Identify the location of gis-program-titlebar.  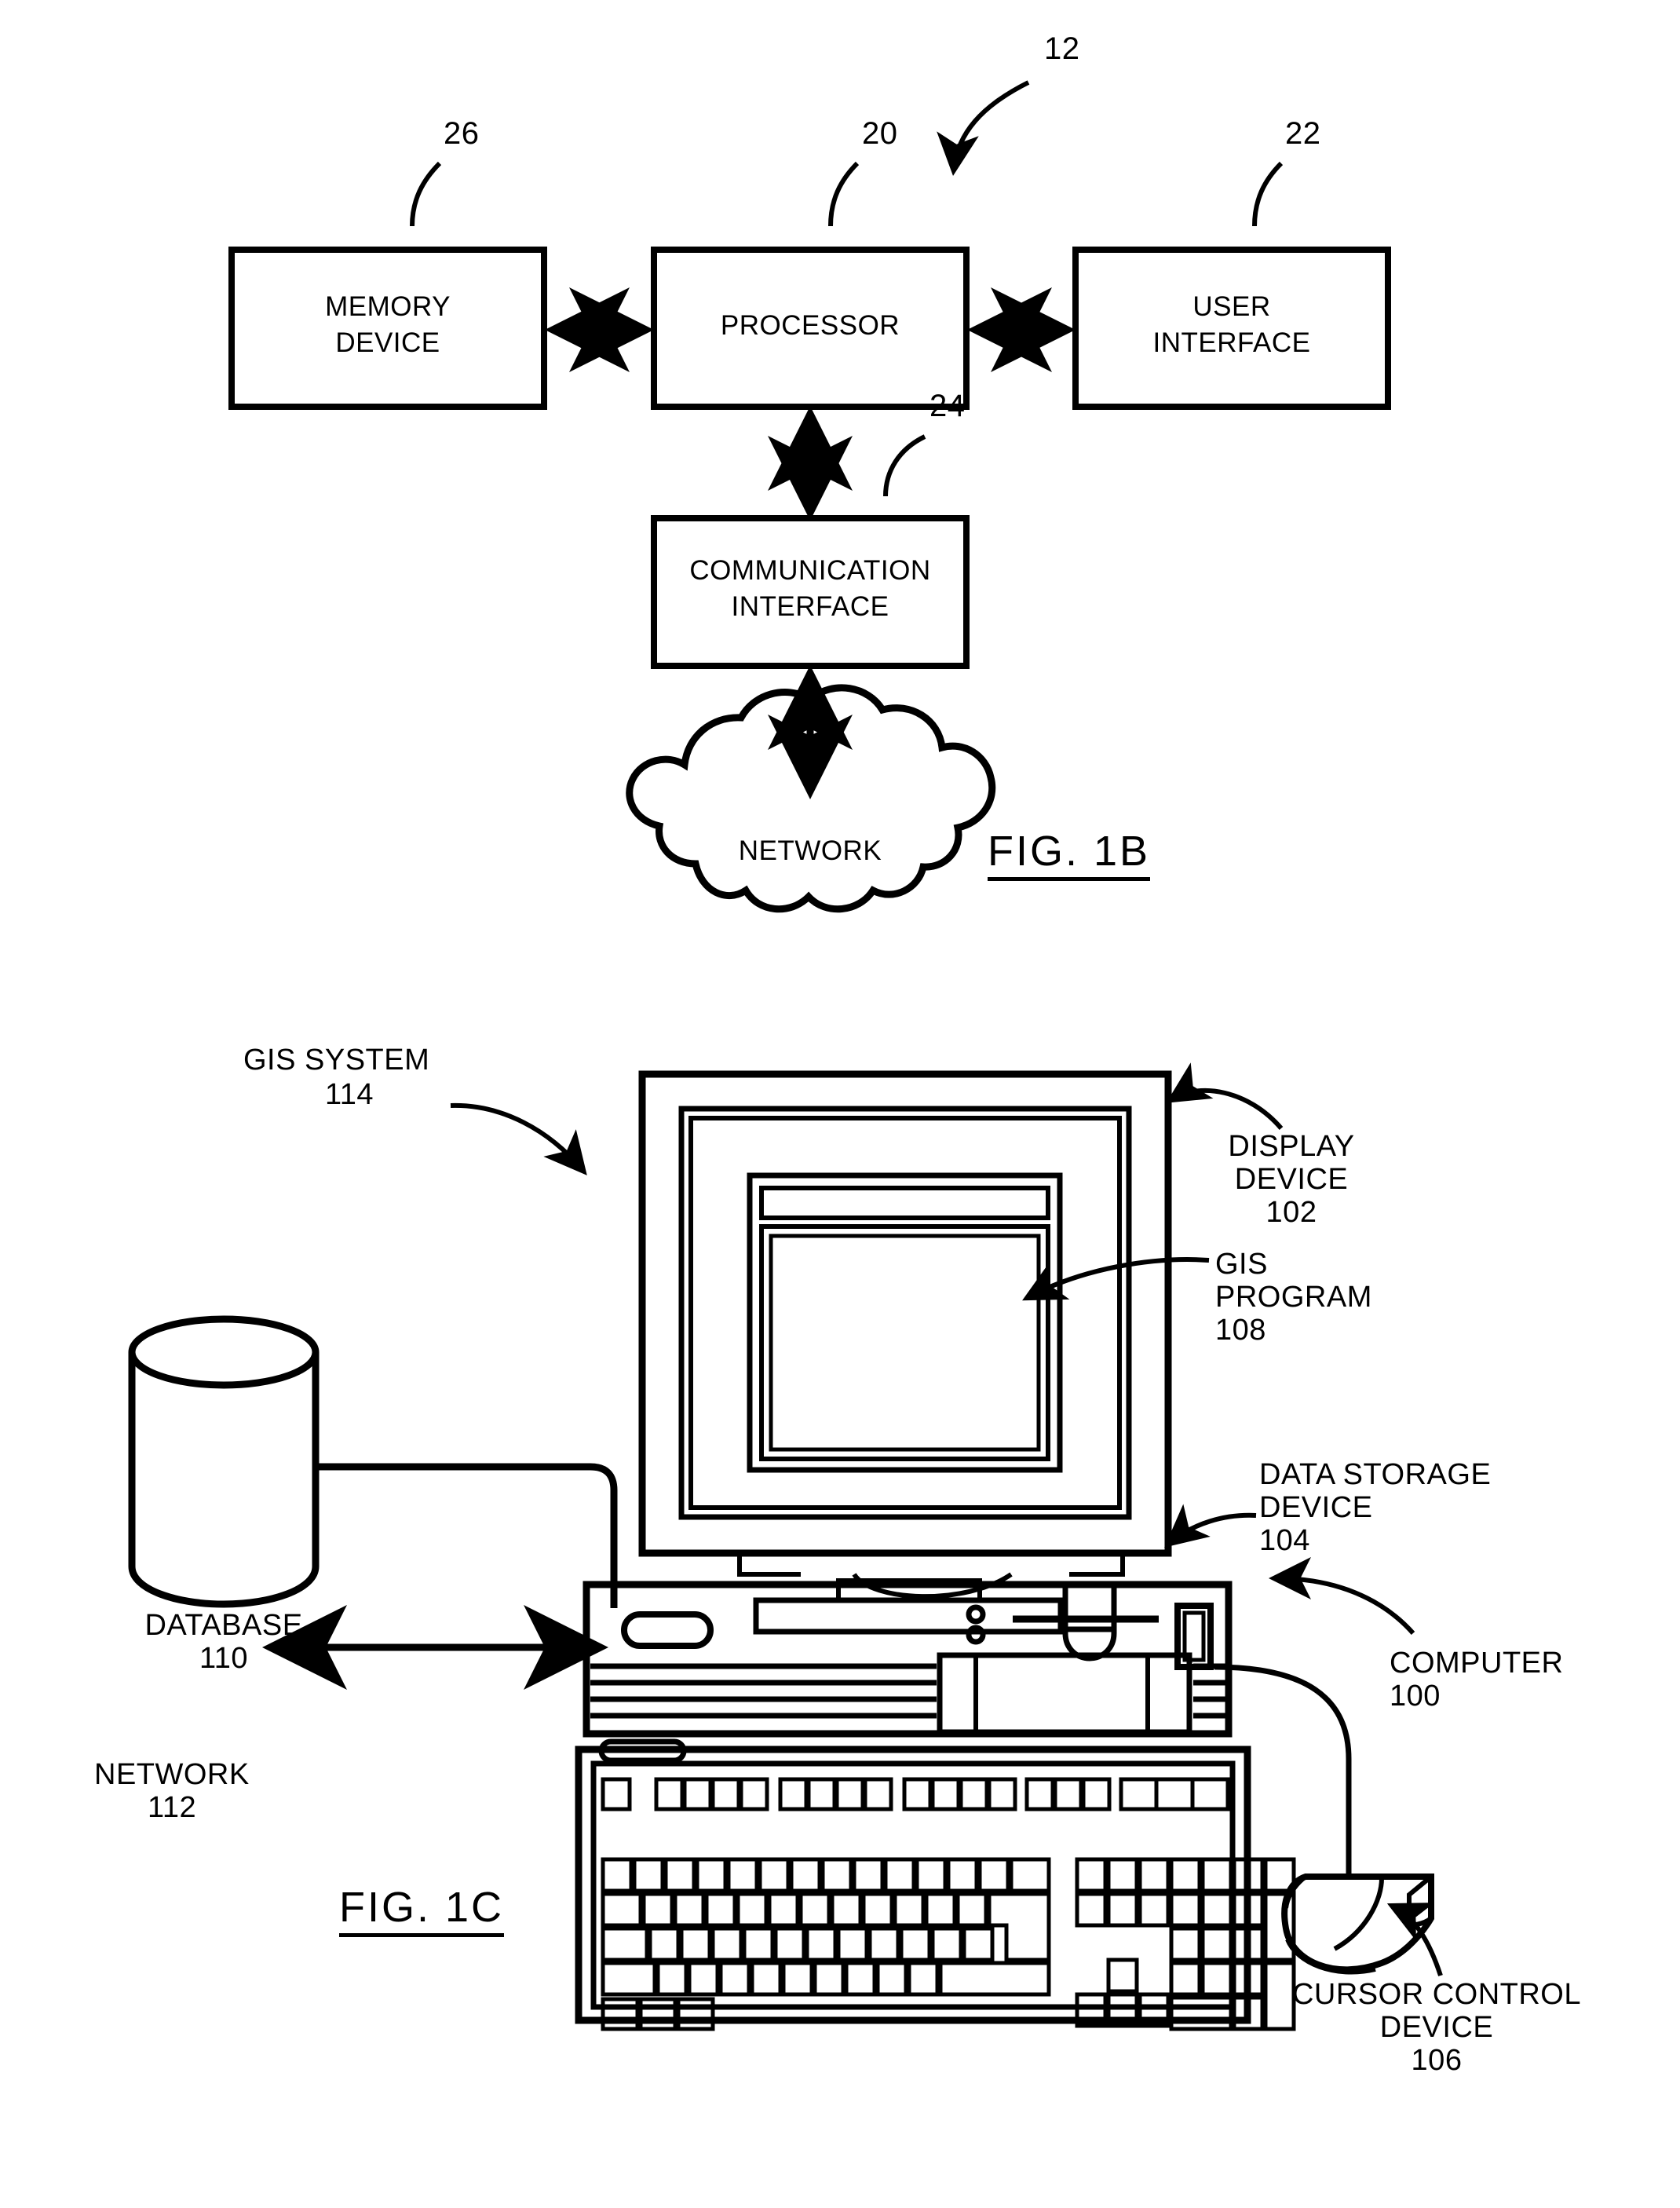
(904, 1203).